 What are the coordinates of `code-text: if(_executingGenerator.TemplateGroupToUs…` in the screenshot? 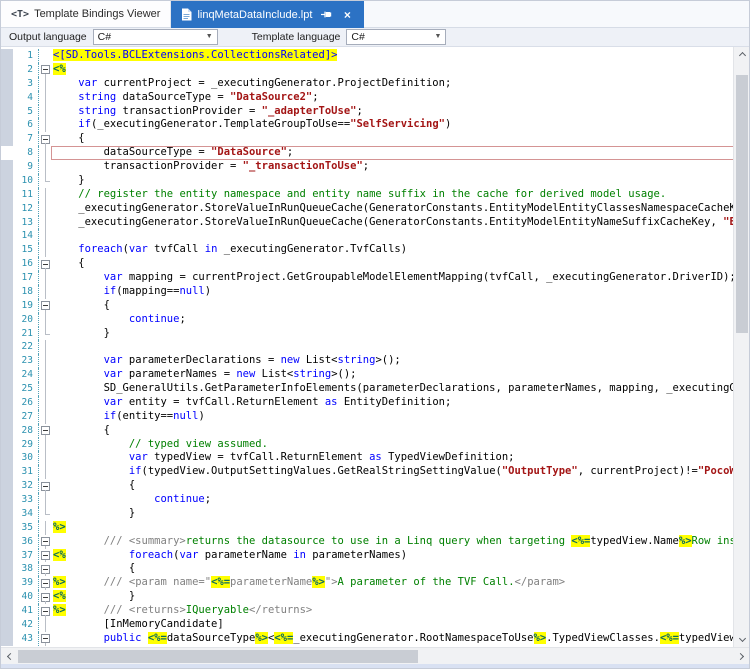 It's located at (400, 125).